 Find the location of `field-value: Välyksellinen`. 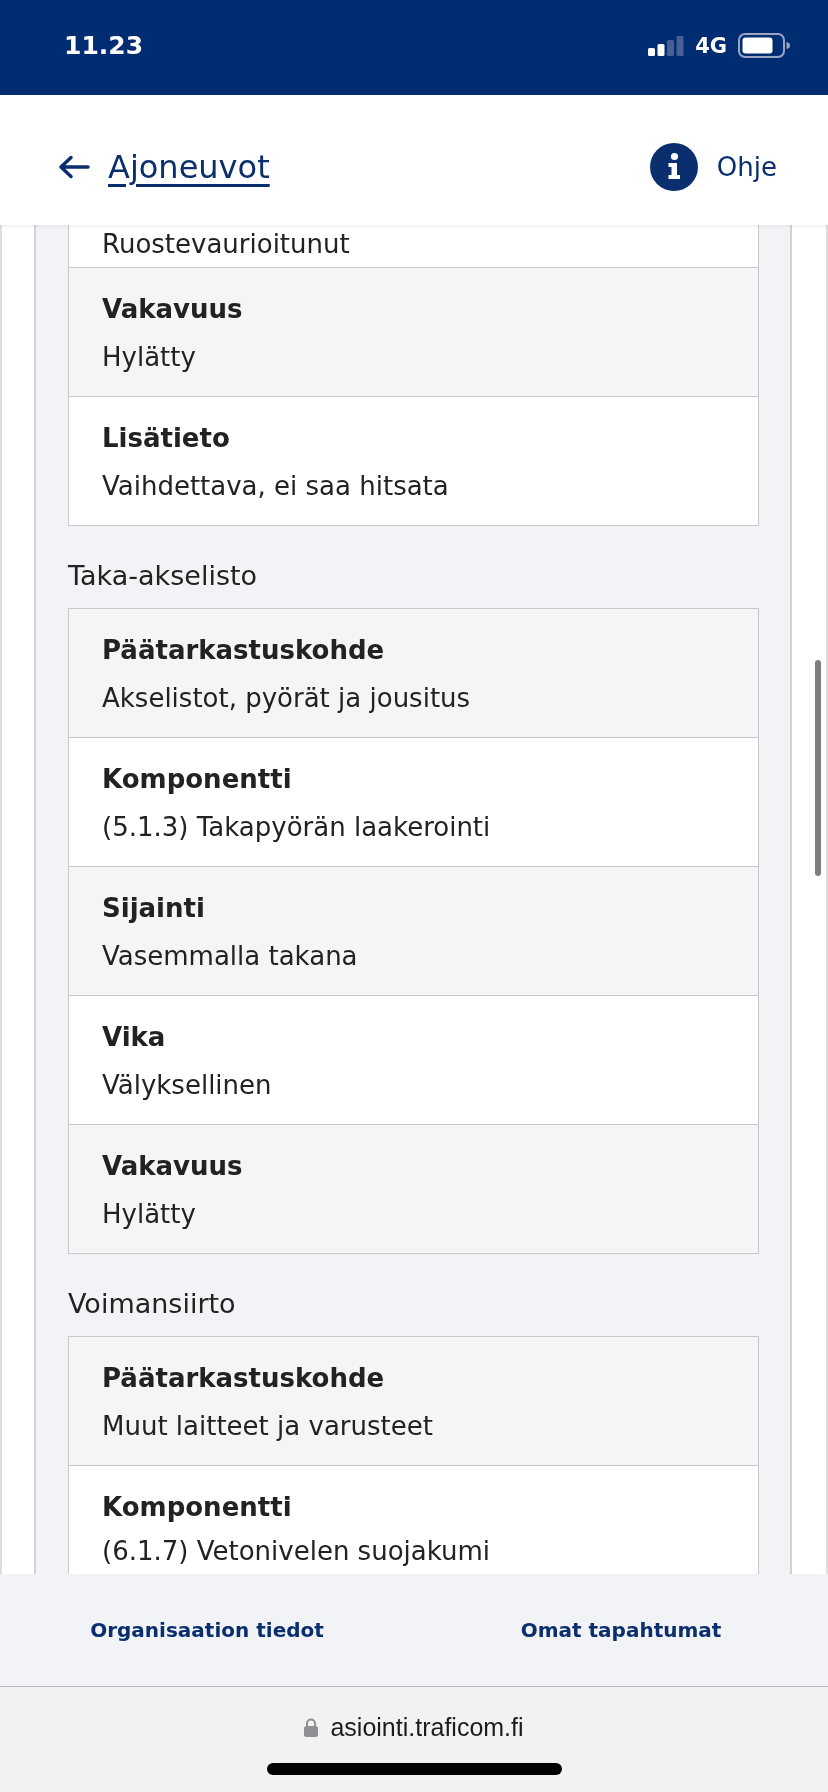

field-value: Välyksellinen is located at coordinates (187, 1085).